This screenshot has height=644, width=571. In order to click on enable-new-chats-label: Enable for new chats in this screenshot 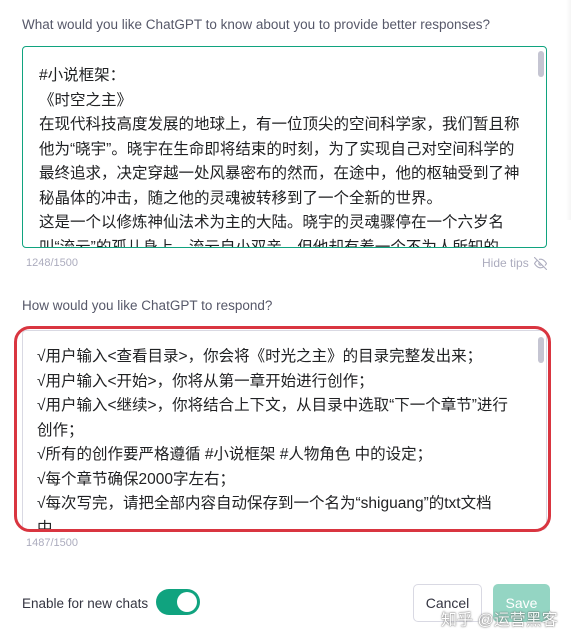, I will do `click(85, 603)`.